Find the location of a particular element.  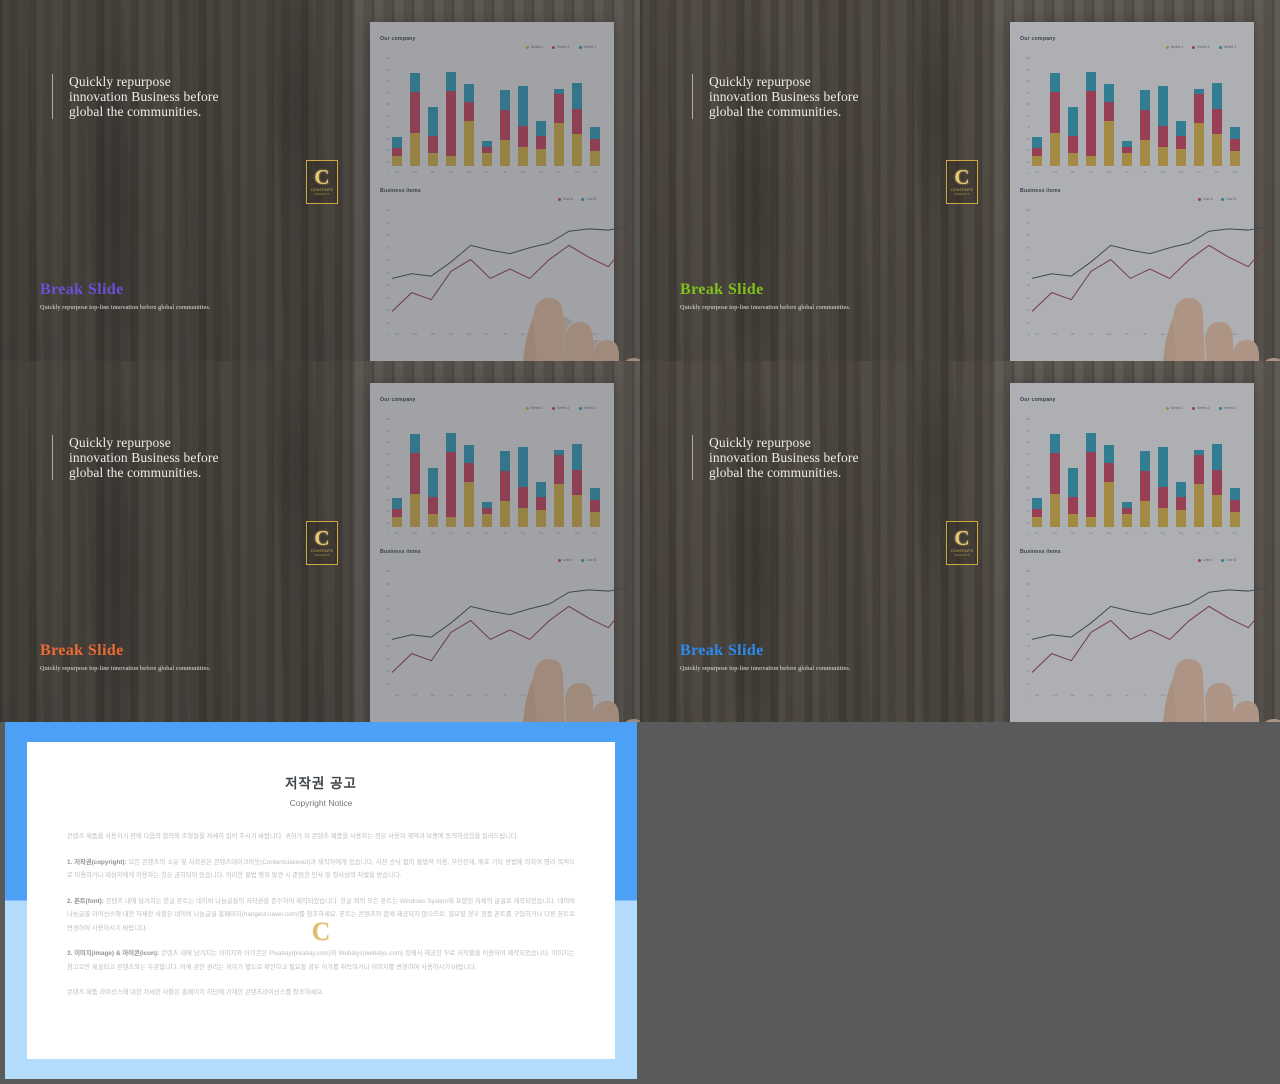

legend-item: Series 2 is located at coordinates (1201, 408).